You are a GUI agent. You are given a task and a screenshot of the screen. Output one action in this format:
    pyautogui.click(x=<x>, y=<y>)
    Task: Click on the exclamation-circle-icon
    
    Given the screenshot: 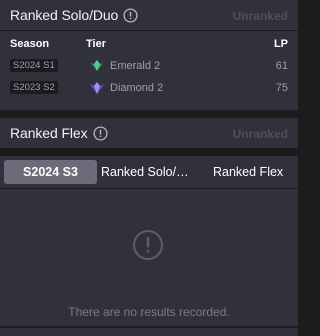 What is the action you would take?
    pyautogui.click(x=148, y=245)
    